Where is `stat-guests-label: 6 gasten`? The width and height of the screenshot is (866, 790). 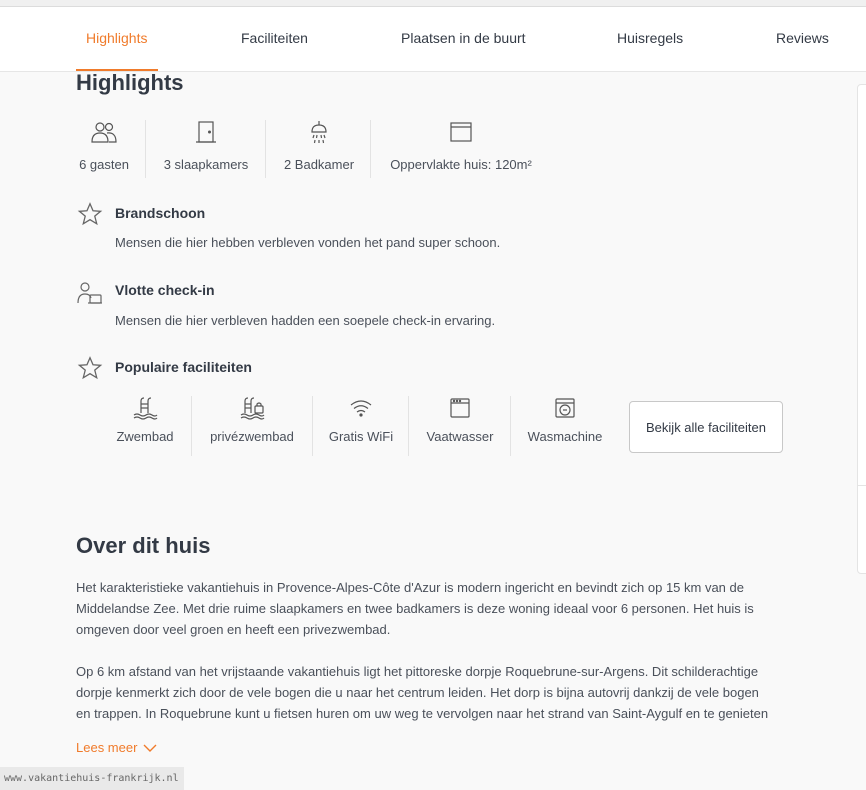 stat-guests-label: 6 gasten is located at coordinates (104, 164).